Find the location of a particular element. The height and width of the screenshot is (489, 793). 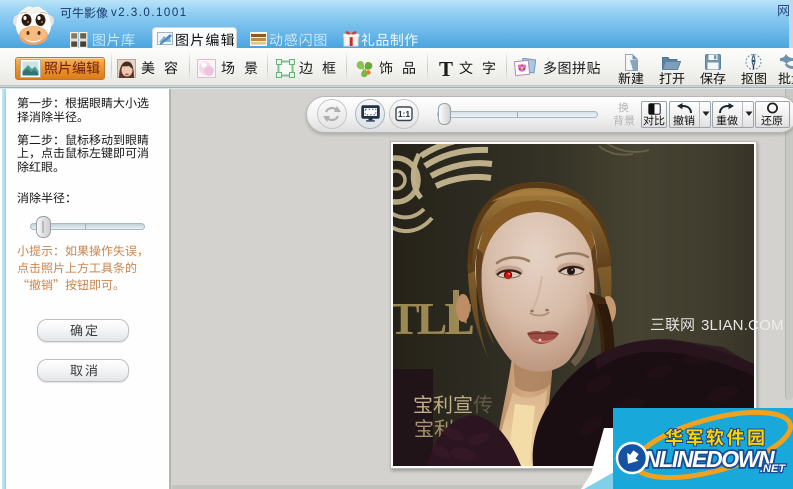

svg-text: .NET is located at coordinates (773, 469).